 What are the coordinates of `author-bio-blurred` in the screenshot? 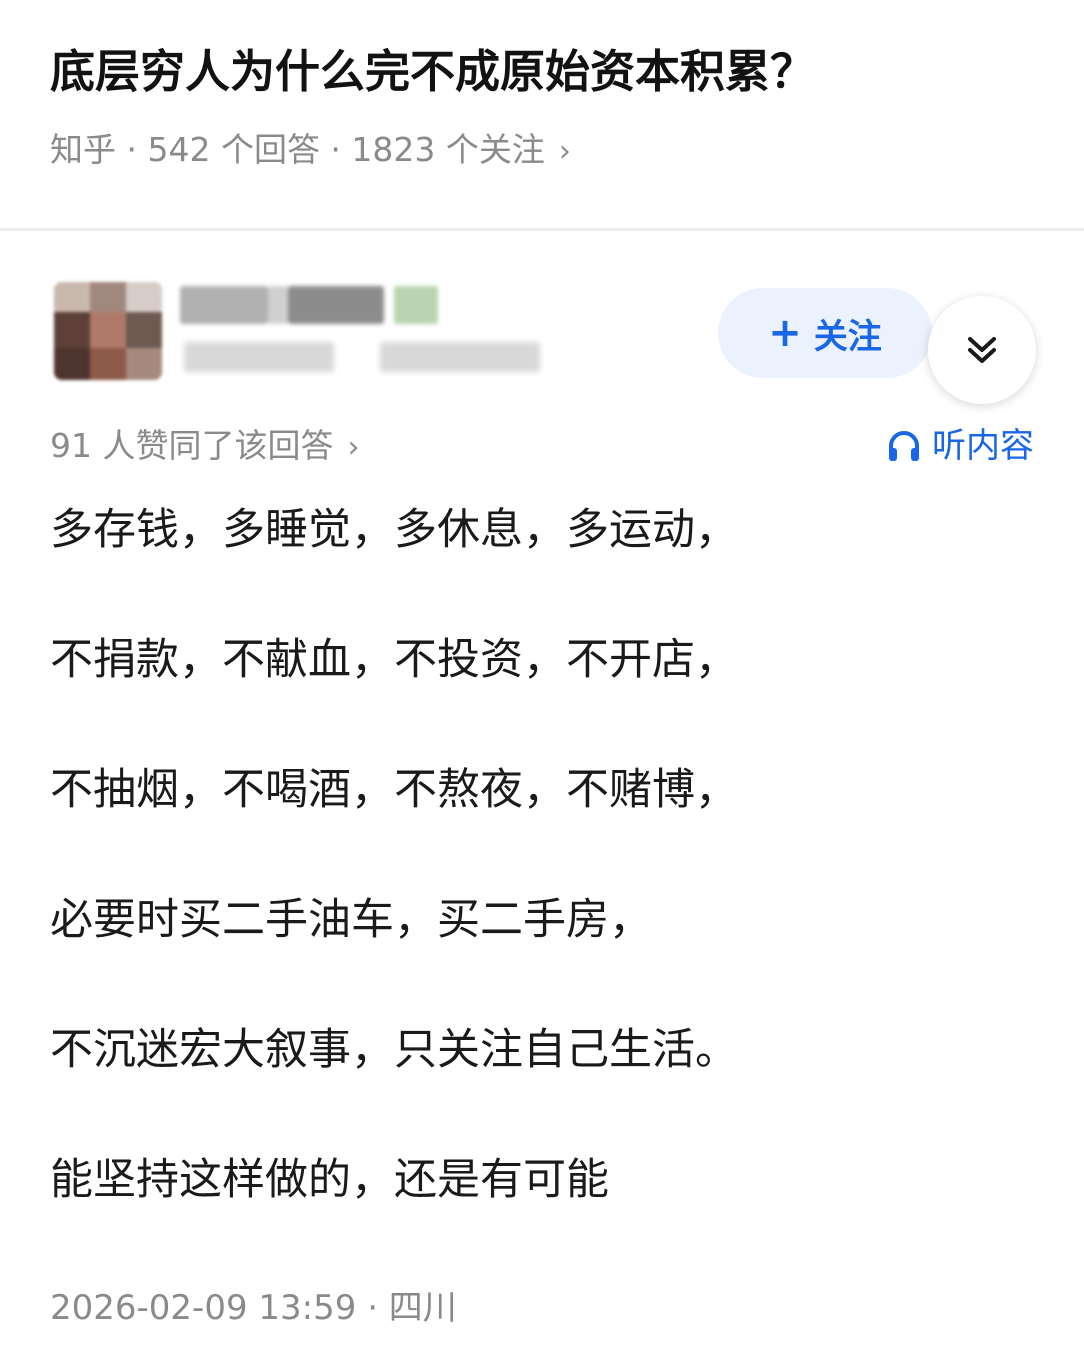 It's located at (364, 357).